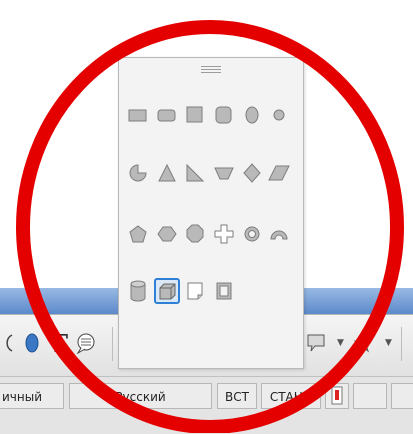  What do you see at coordinates (224, 291) in the screenshot?
I see `frame-icon` at bounding box center [224, 291].